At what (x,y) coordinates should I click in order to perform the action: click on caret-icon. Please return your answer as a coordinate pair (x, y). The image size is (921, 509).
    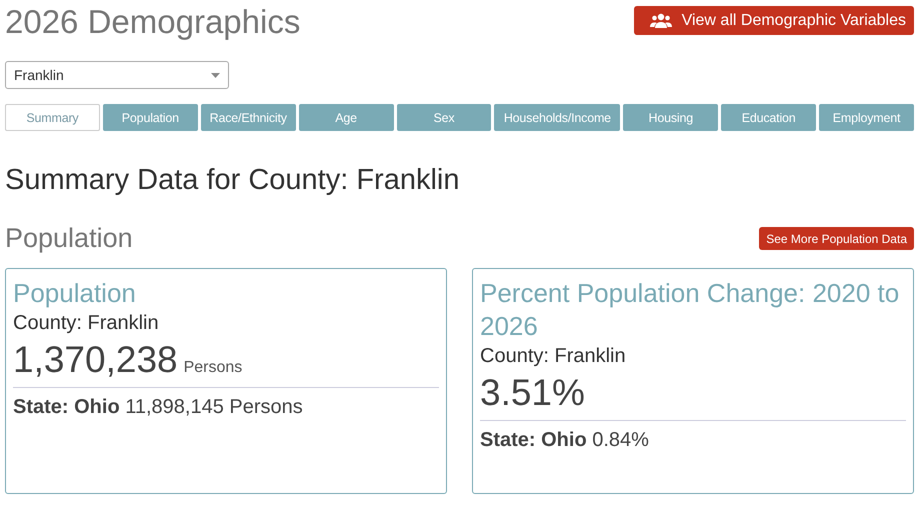
    Looking at the image, I should click on (215, 75).